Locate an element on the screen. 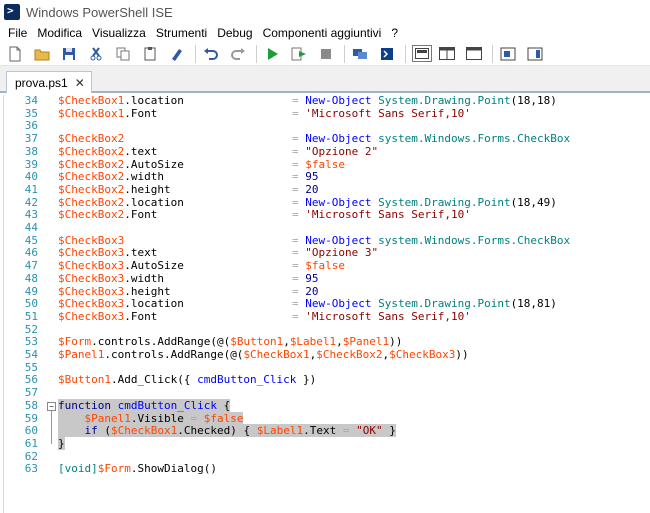 Image resolution: width=650 pixels, height=513 pixels. new-file-icon is located at coordinates (15, 54).